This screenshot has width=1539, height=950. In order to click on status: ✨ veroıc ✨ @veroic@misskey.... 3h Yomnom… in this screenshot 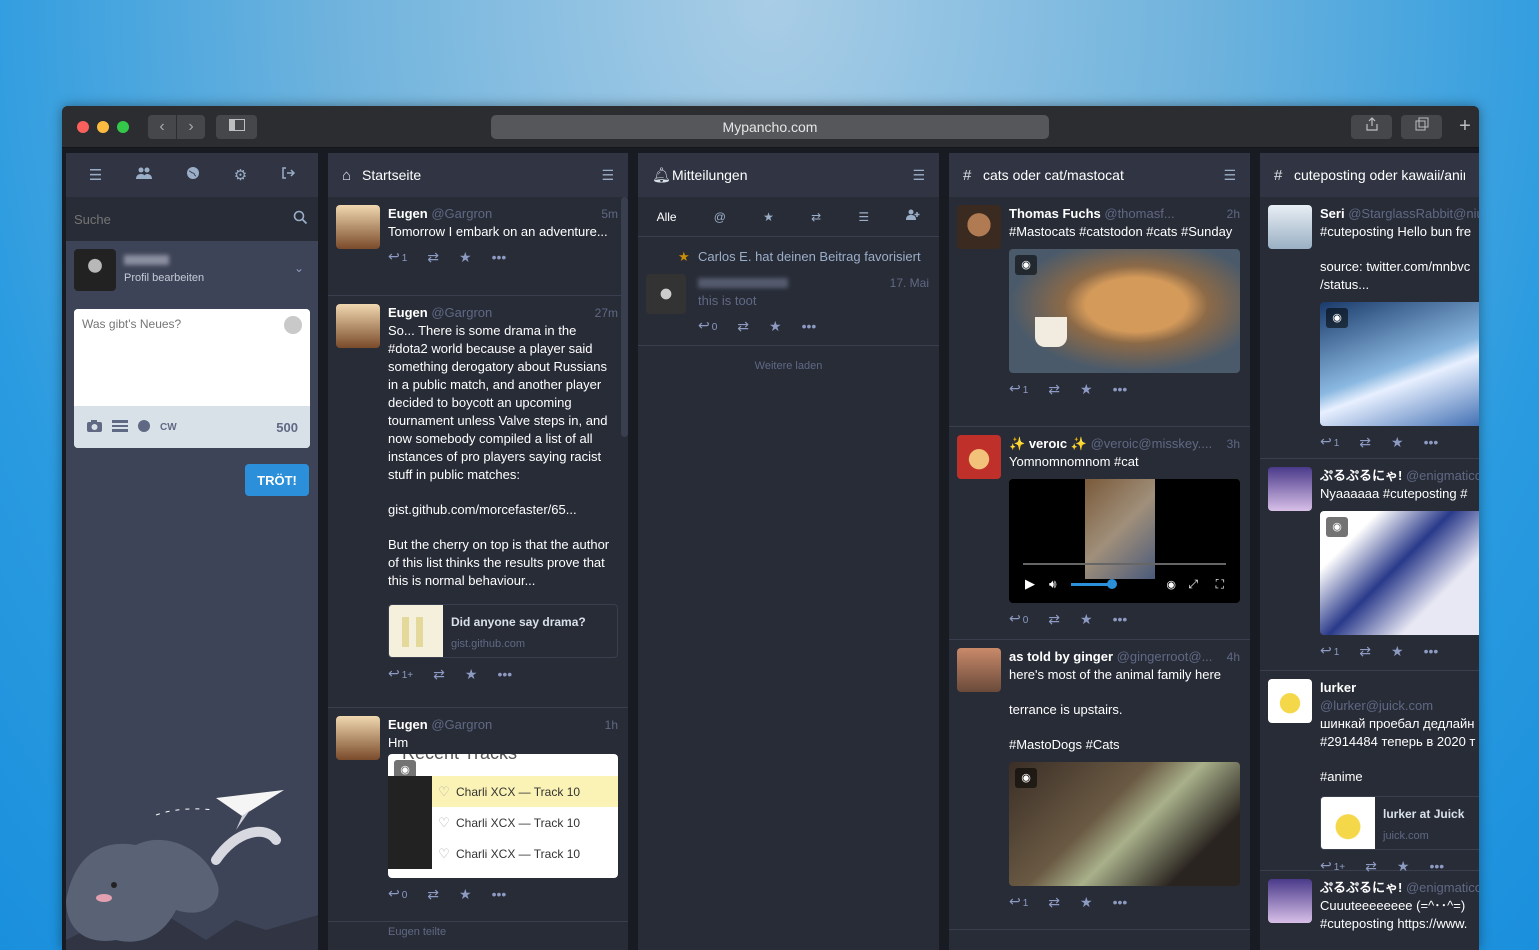, I will do `click(1099, 533)`.